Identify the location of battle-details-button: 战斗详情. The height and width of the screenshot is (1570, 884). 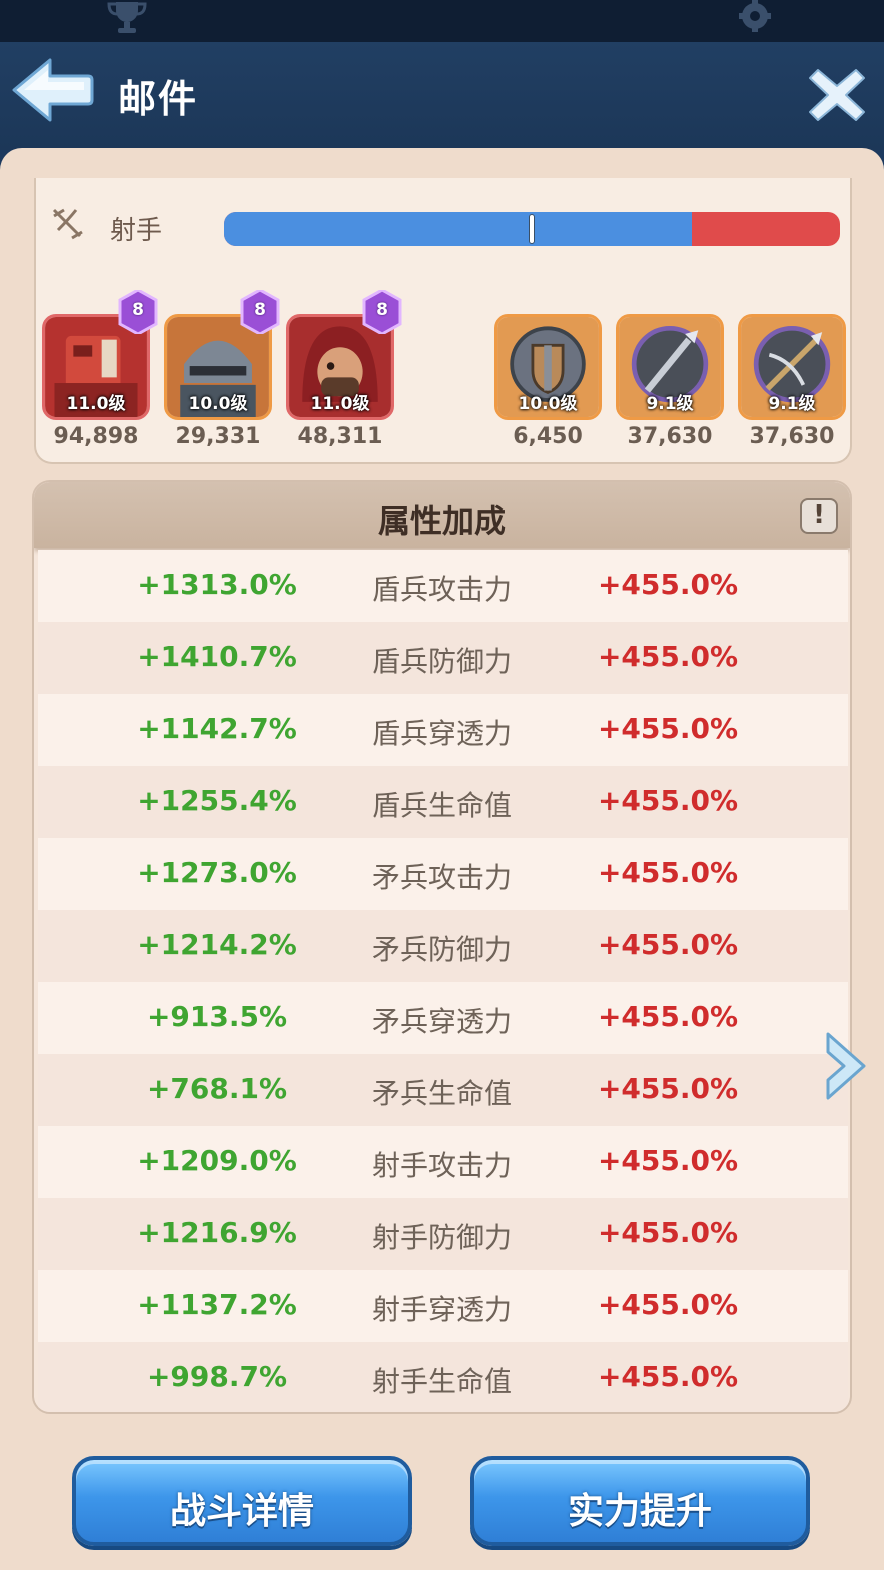
(242, 1501).